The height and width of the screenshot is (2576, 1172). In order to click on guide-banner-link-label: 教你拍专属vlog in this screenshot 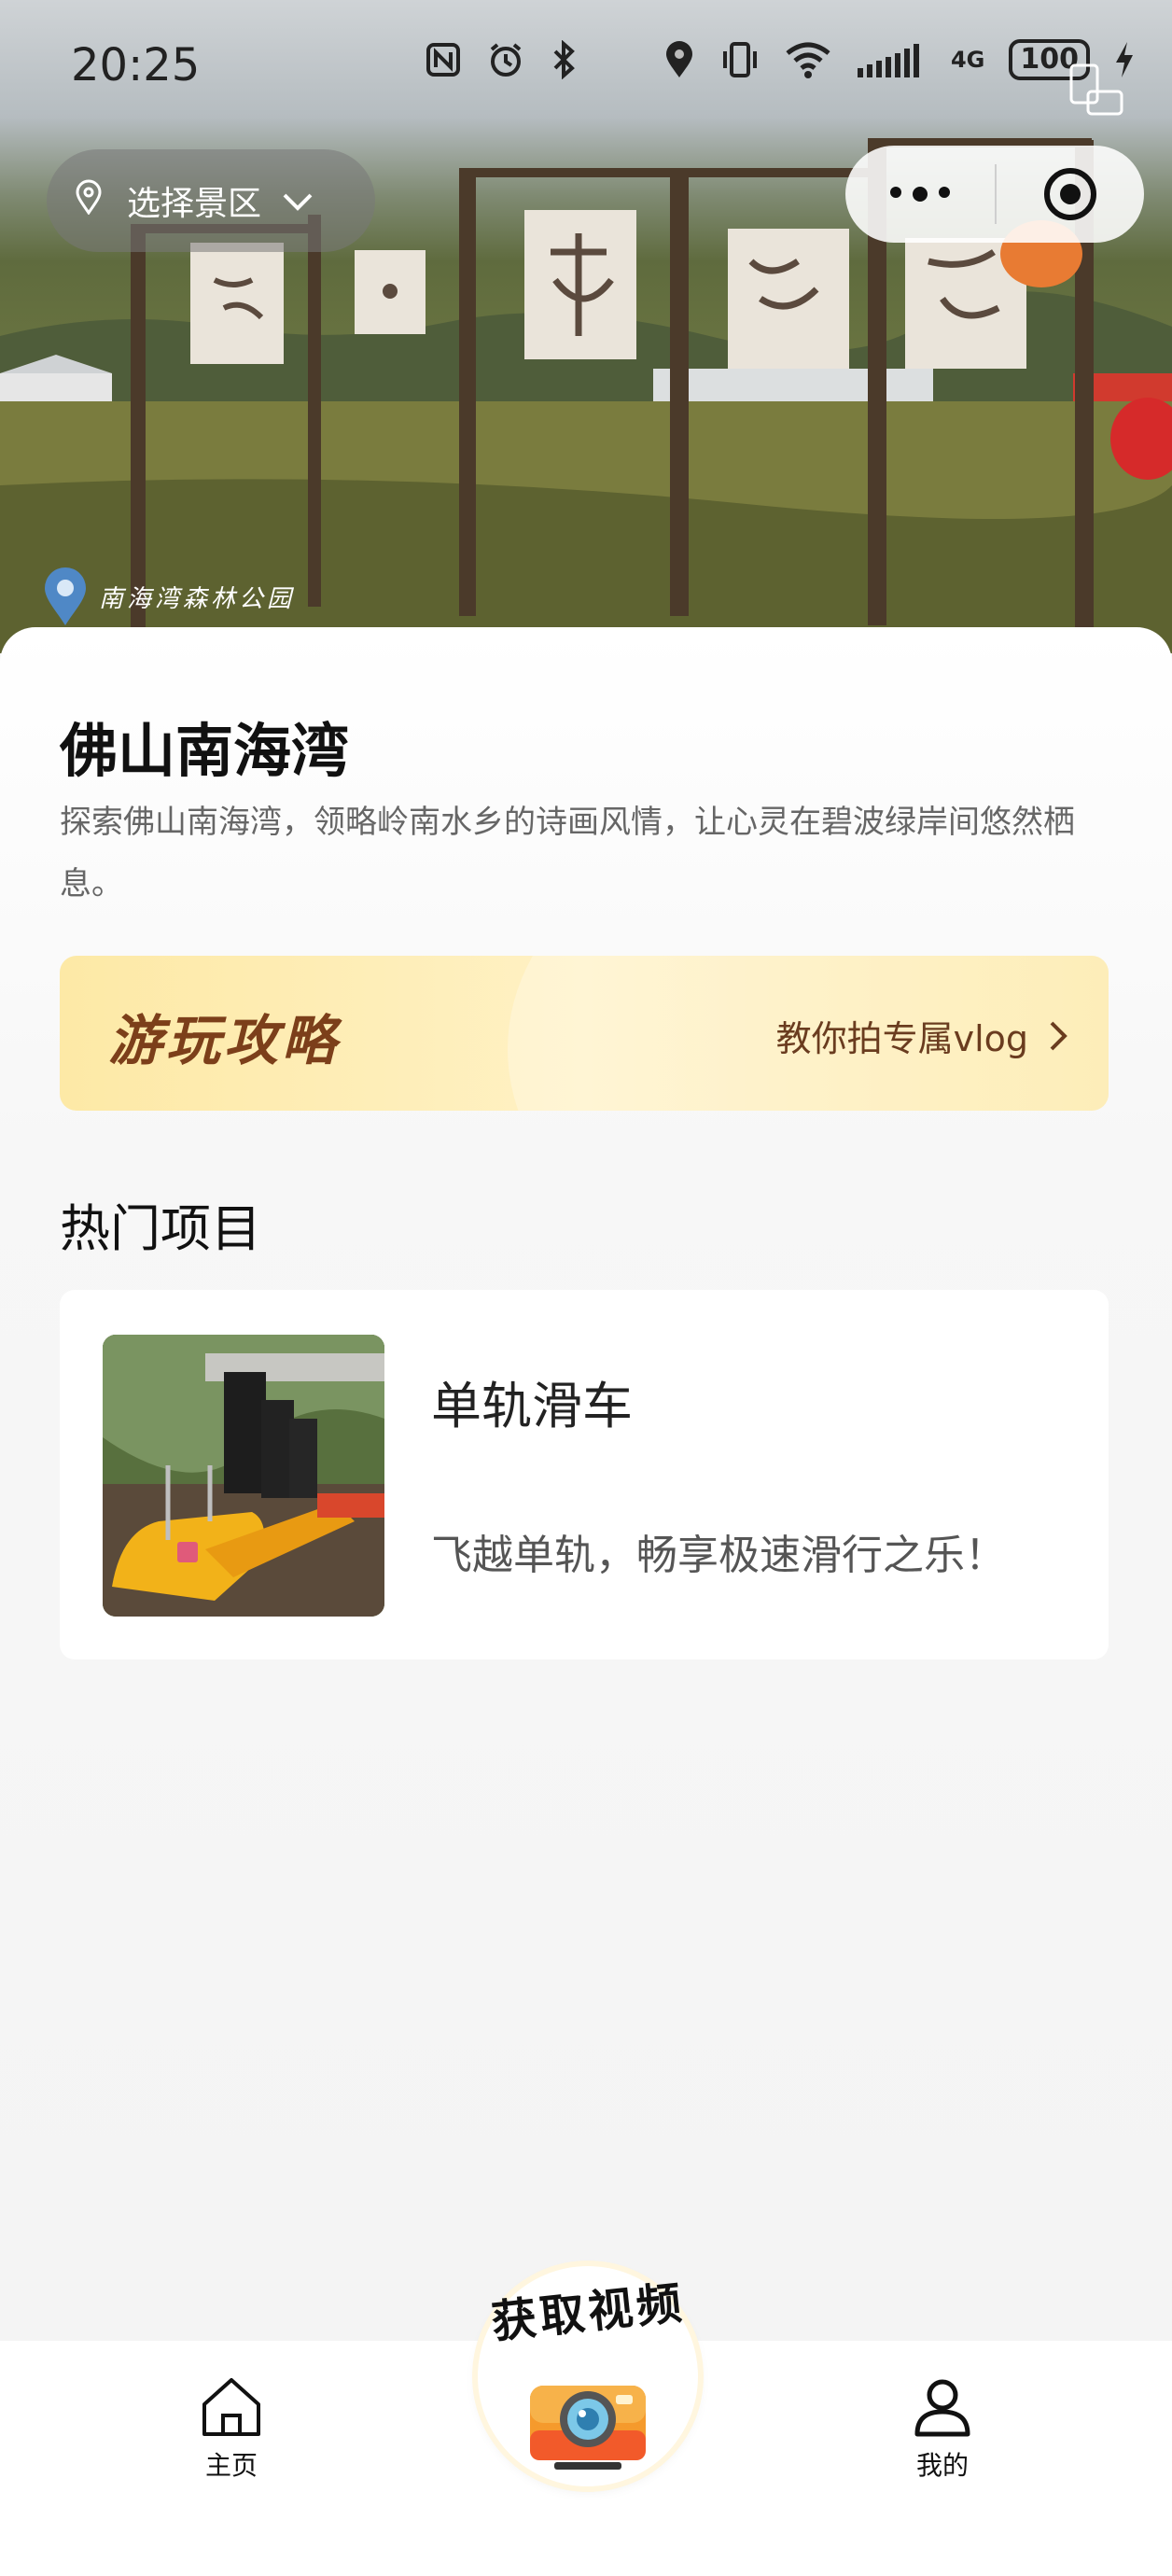, I will do `click(901, 1038)`.